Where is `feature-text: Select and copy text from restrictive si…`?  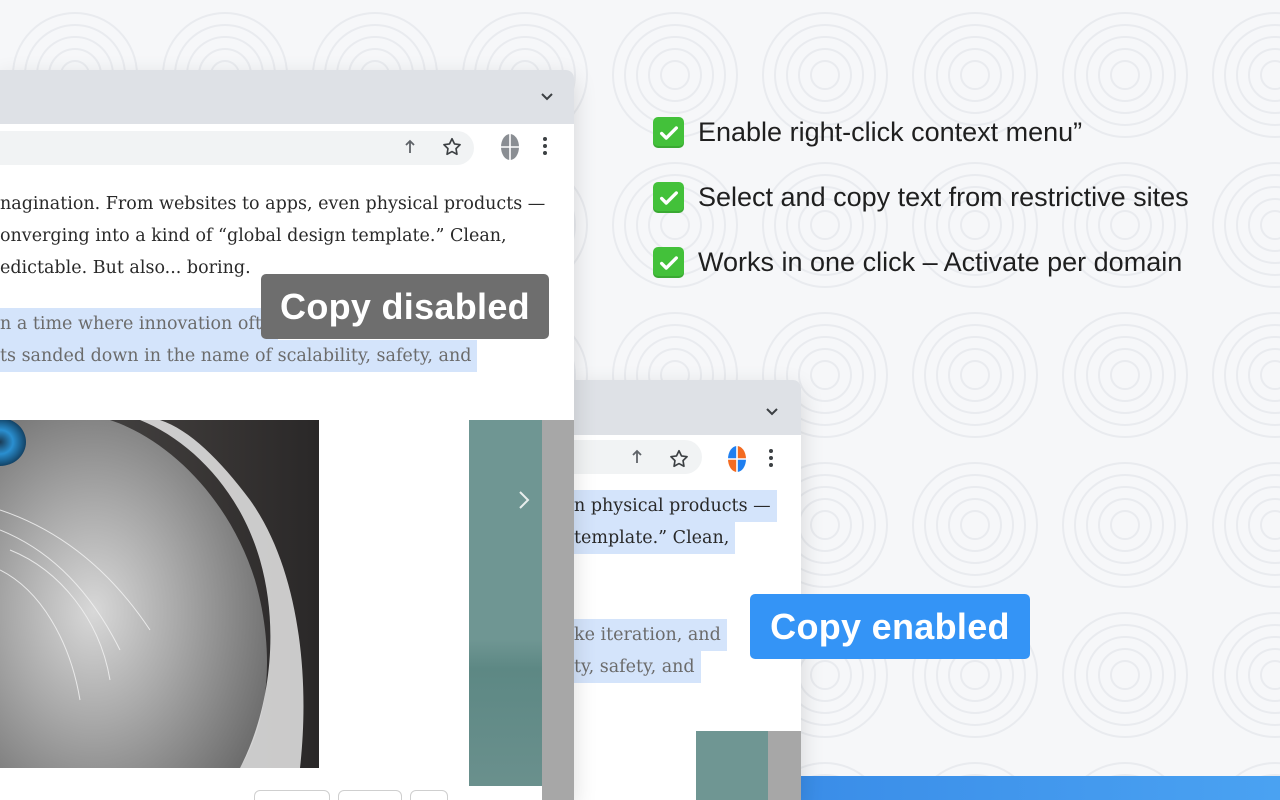 feature-text: Select and copy text from restrictive si… is located at coordinates (943, 197).